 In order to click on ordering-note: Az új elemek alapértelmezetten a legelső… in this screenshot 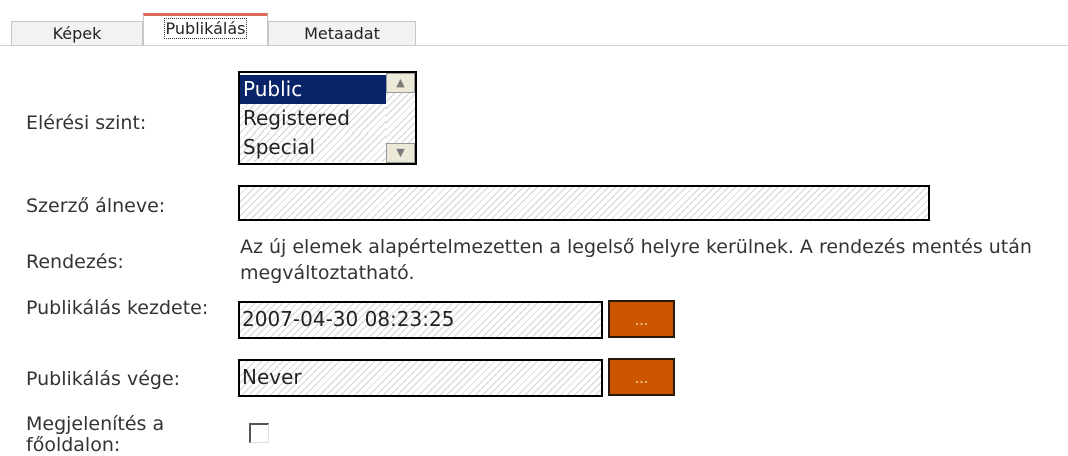, I will do `click(636, 260)`.